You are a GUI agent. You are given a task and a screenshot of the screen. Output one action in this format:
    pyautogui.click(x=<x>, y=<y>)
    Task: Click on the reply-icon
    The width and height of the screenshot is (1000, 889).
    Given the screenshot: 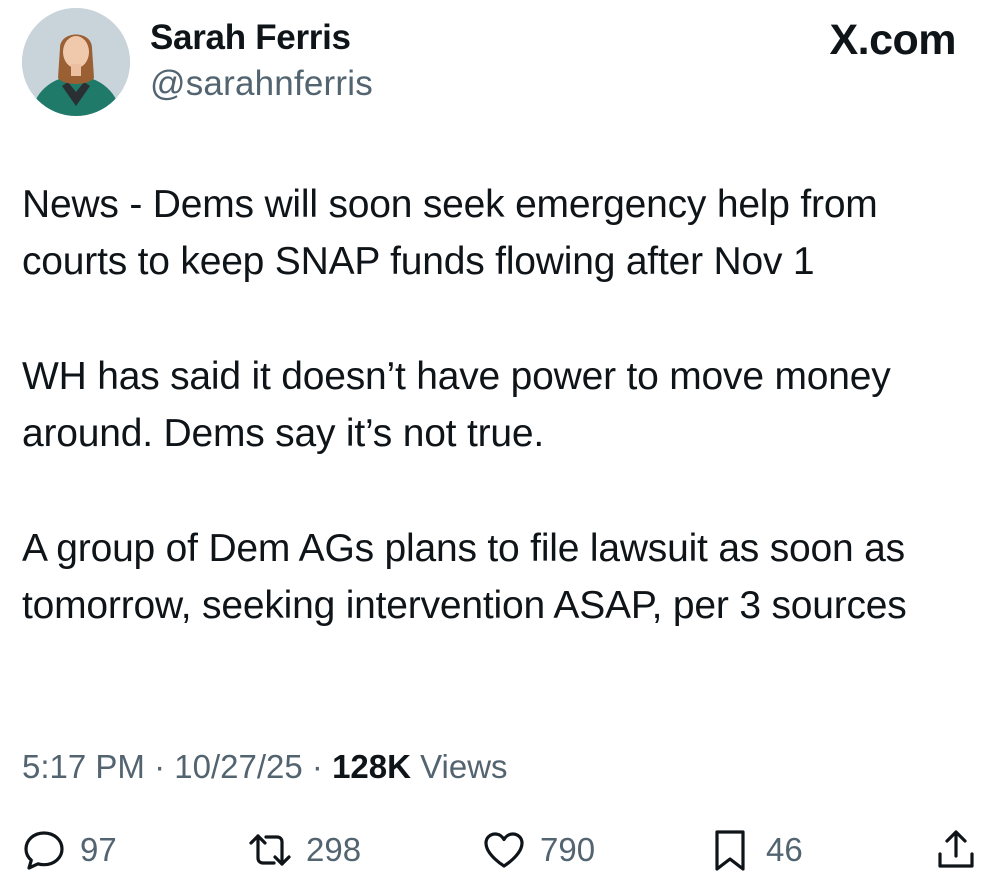 What is the action you would take?
    pyautogui.click(x=44, y=850)
    